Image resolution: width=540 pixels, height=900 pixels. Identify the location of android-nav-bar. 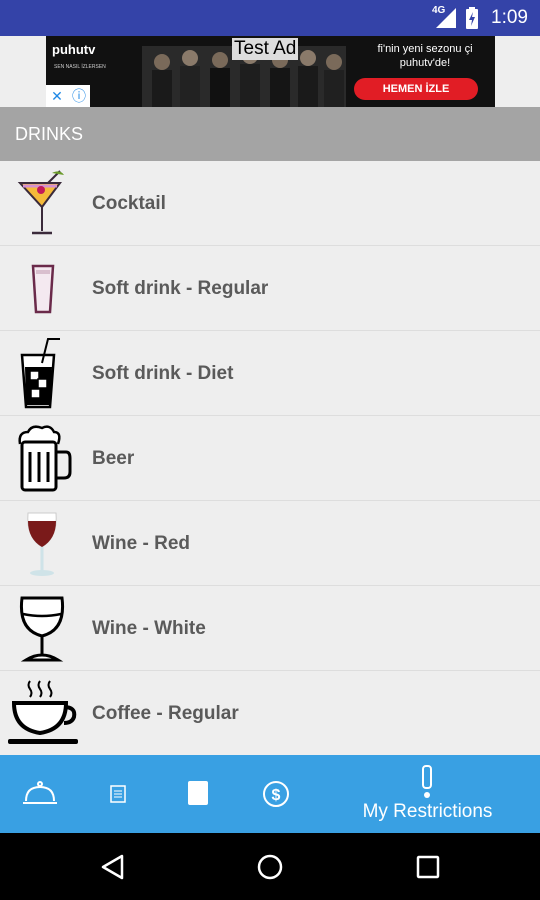
(270, 866).